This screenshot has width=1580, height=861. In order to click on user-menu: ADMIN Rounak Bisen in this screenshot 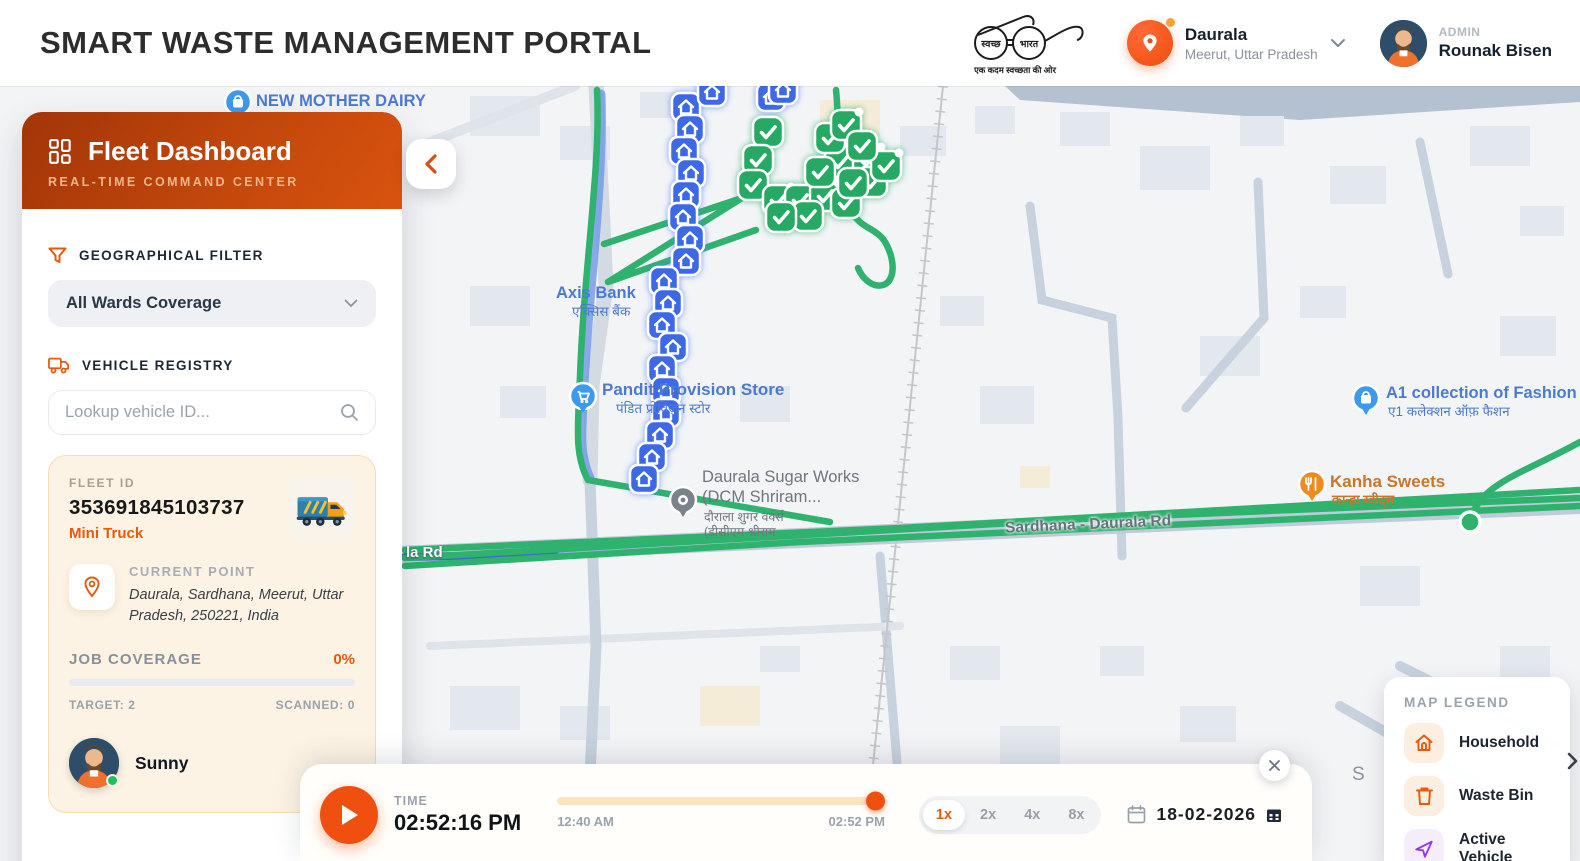, I will do `click(1465, 43)`.